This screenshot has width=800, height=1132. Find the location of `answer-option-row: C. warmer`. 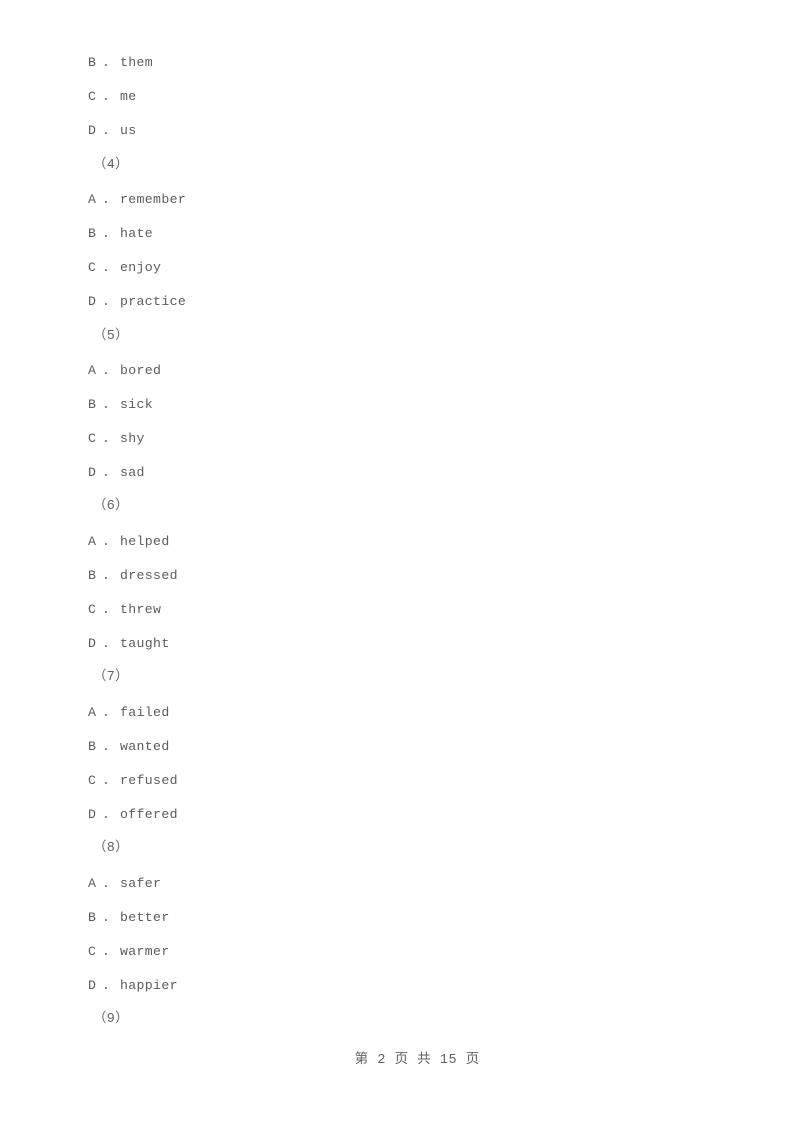

answer-option-row: C. warmer is located at coordinates (398, 952).